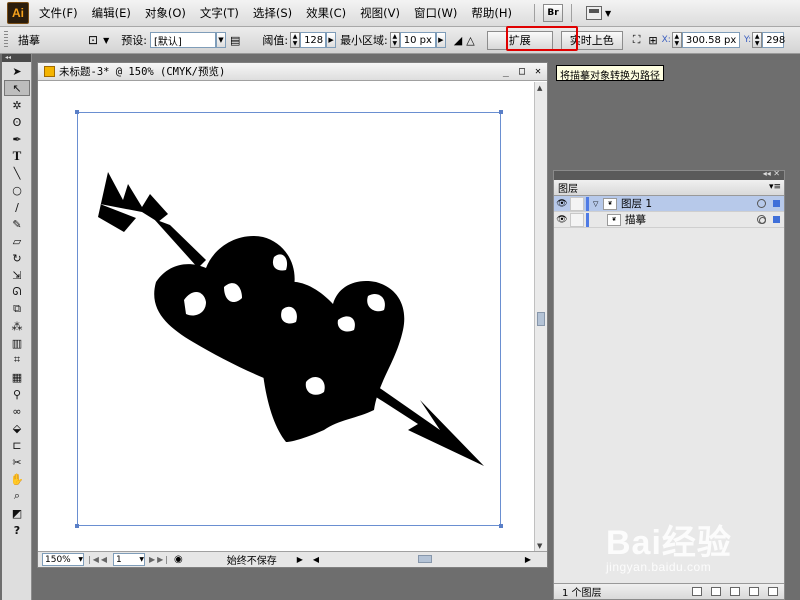  Describe the element at coordinates (435, 13) in the screenshot. I see `menu-window: 窗口(W)` at that location.